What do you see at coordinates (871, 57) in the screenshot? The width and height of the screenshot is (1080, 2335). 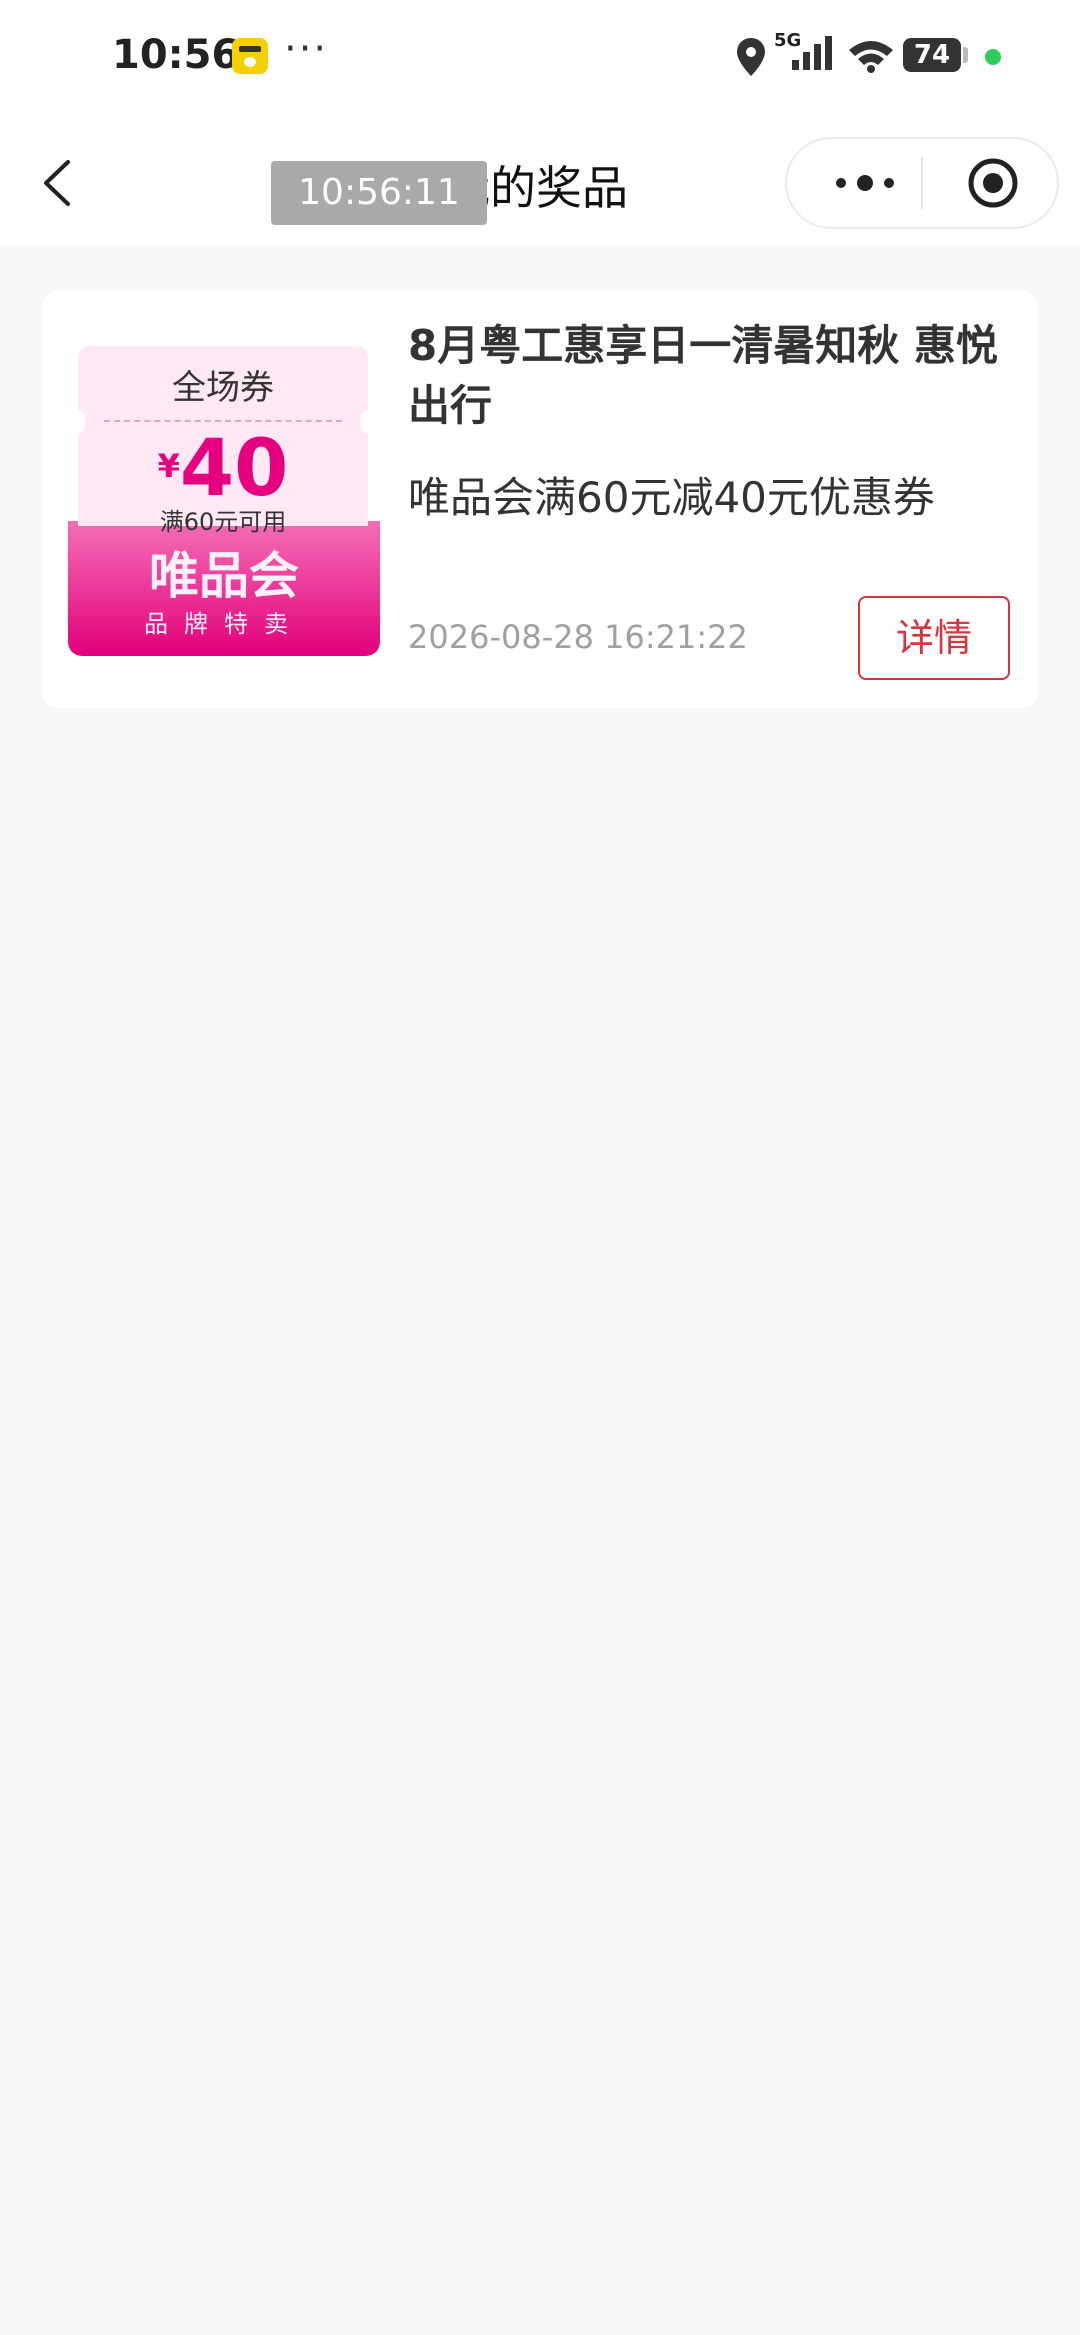 I see `wifi-icon` at bounding box center [871, 57].